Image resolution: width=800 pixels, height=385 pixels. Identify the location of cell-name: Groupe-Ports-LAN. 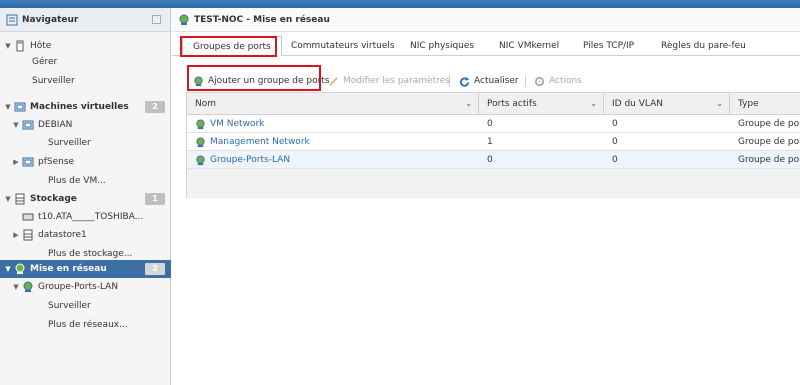
(250, 160).